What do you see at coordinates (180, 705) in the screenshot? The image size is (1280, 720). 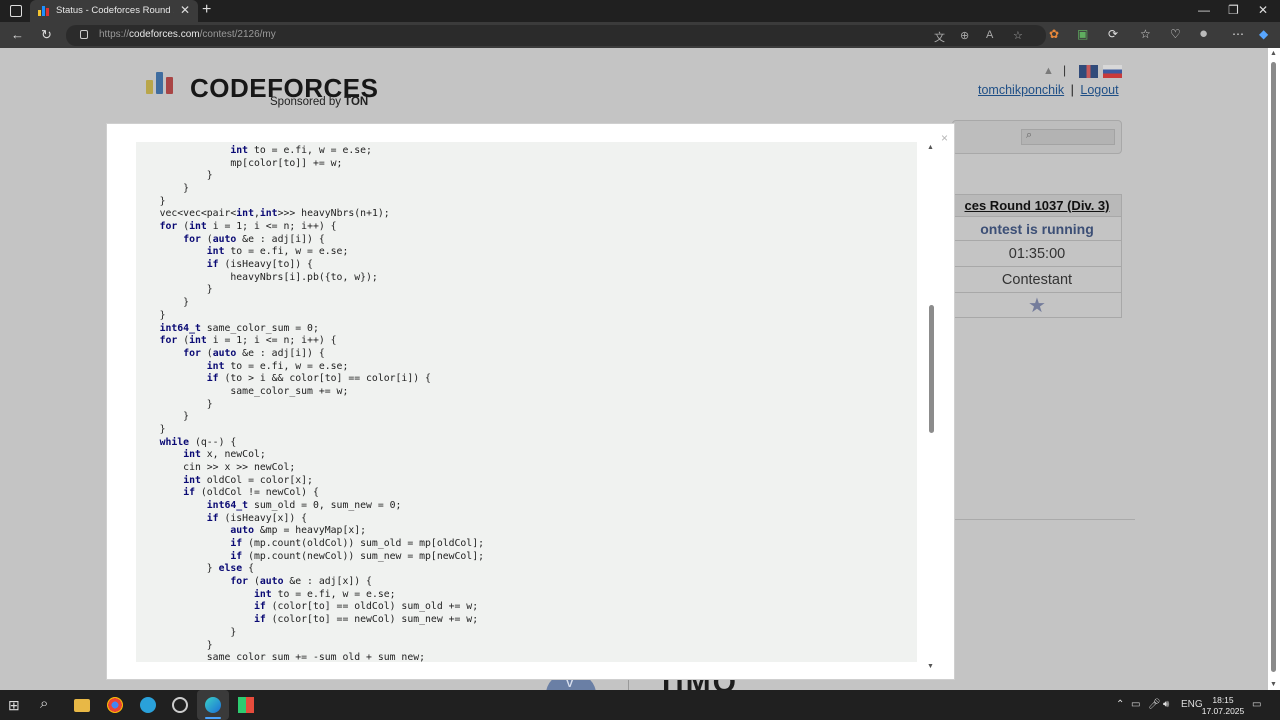 I see `github-icon` at bounding box center [180, 705].